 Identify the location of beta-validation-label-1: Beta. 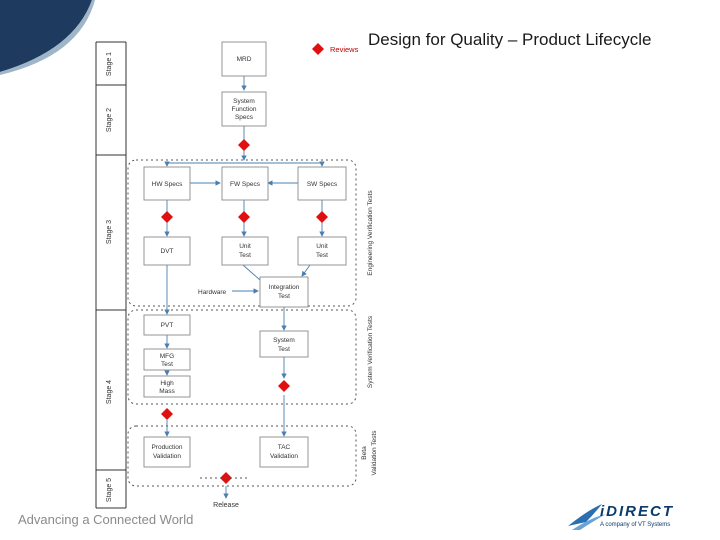
(364, 453).